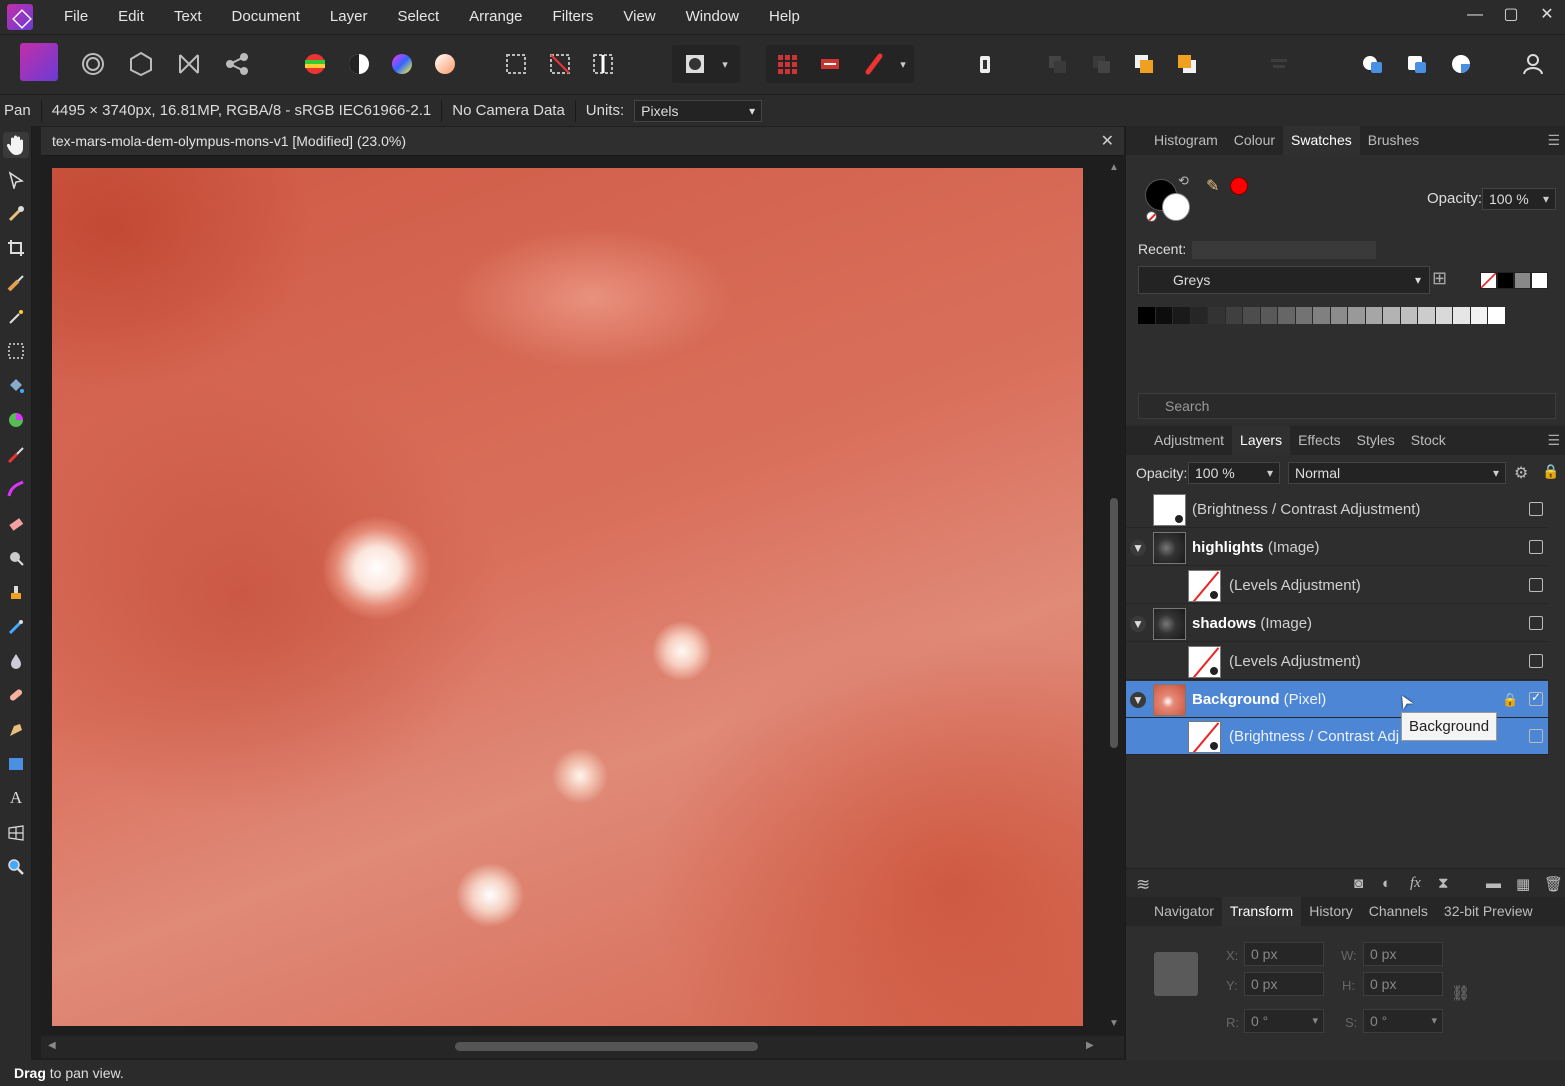 The height and width of the screenshot is (1086, 1565). What do you see at coordinates (1234, 473) in the screenshot?
I see `layer-opacity-field: 100 %` at bounding box center [1234, 473].